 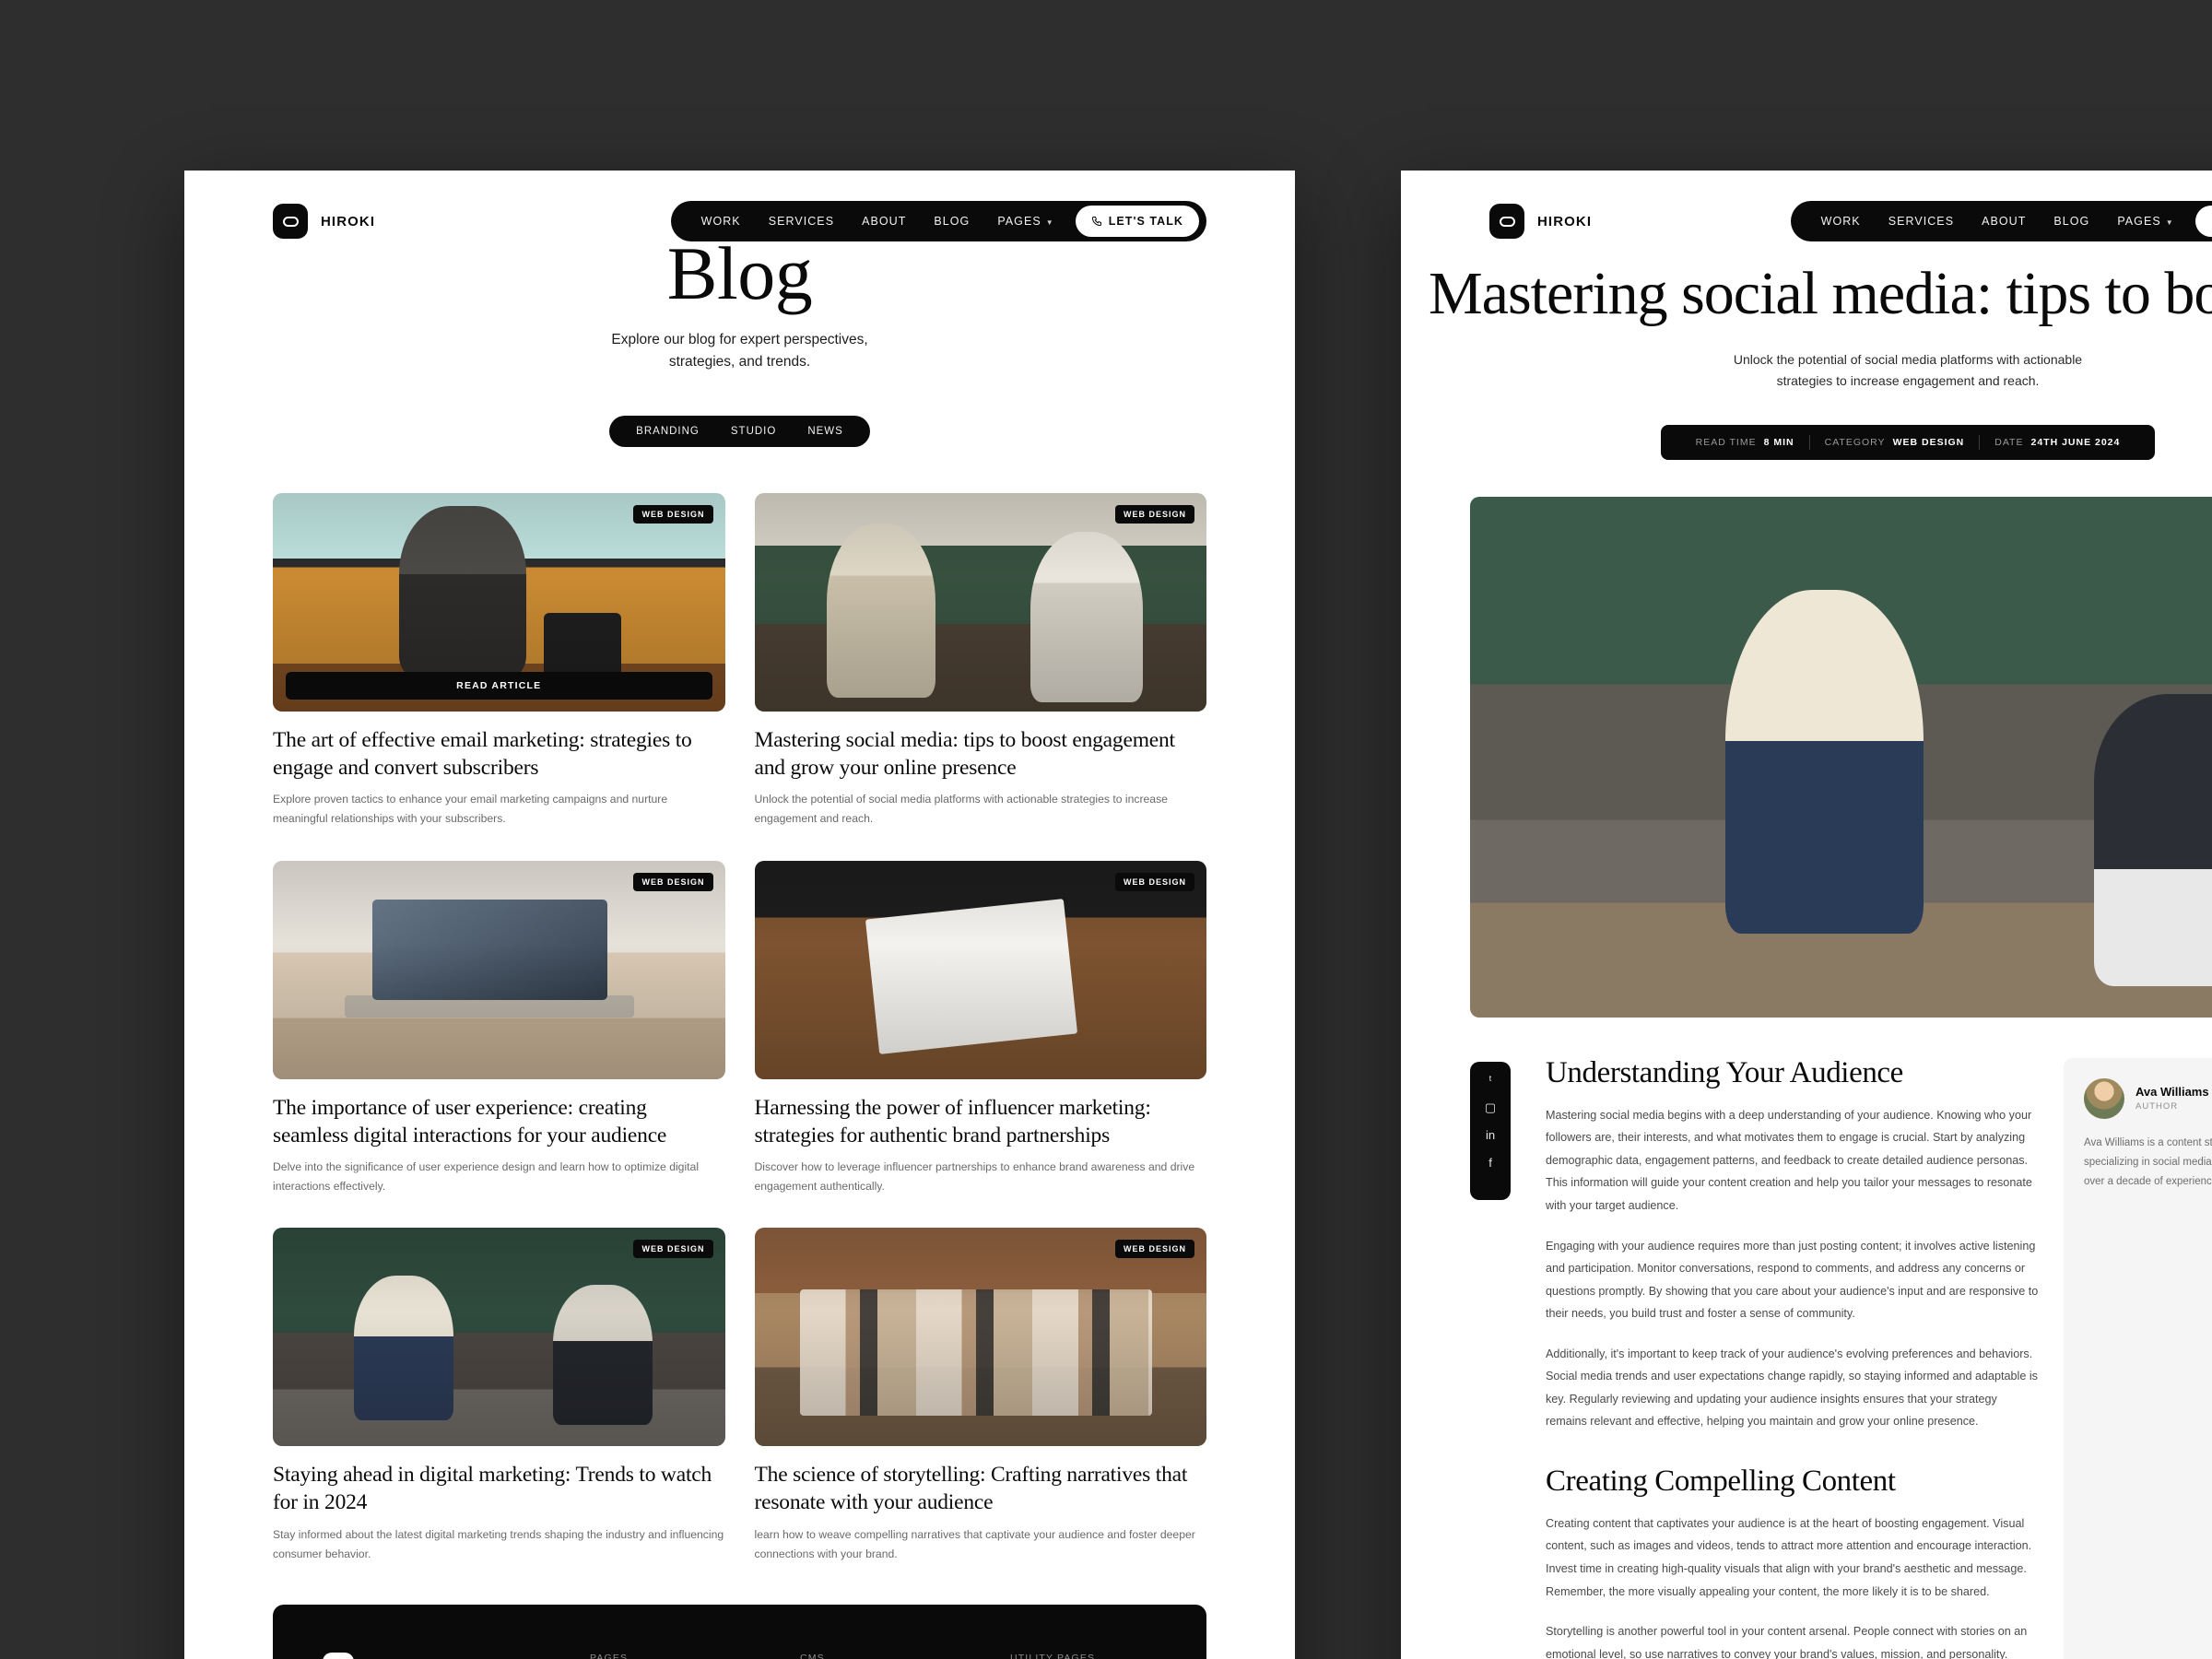 I want to click on card-thumbnail: WEB DESIGN READ ARTICLE, so click(x=499, y=602).